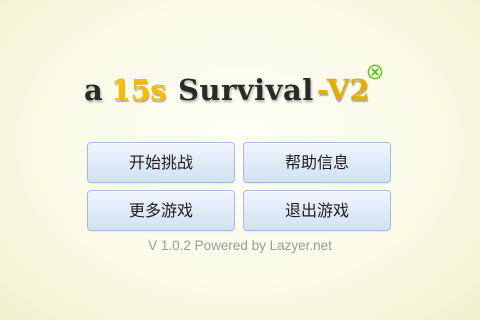  What do you see at coordinates (93, 90) in the screenshot?
I see `title-prefix: a` at bounding box center [93, 90].